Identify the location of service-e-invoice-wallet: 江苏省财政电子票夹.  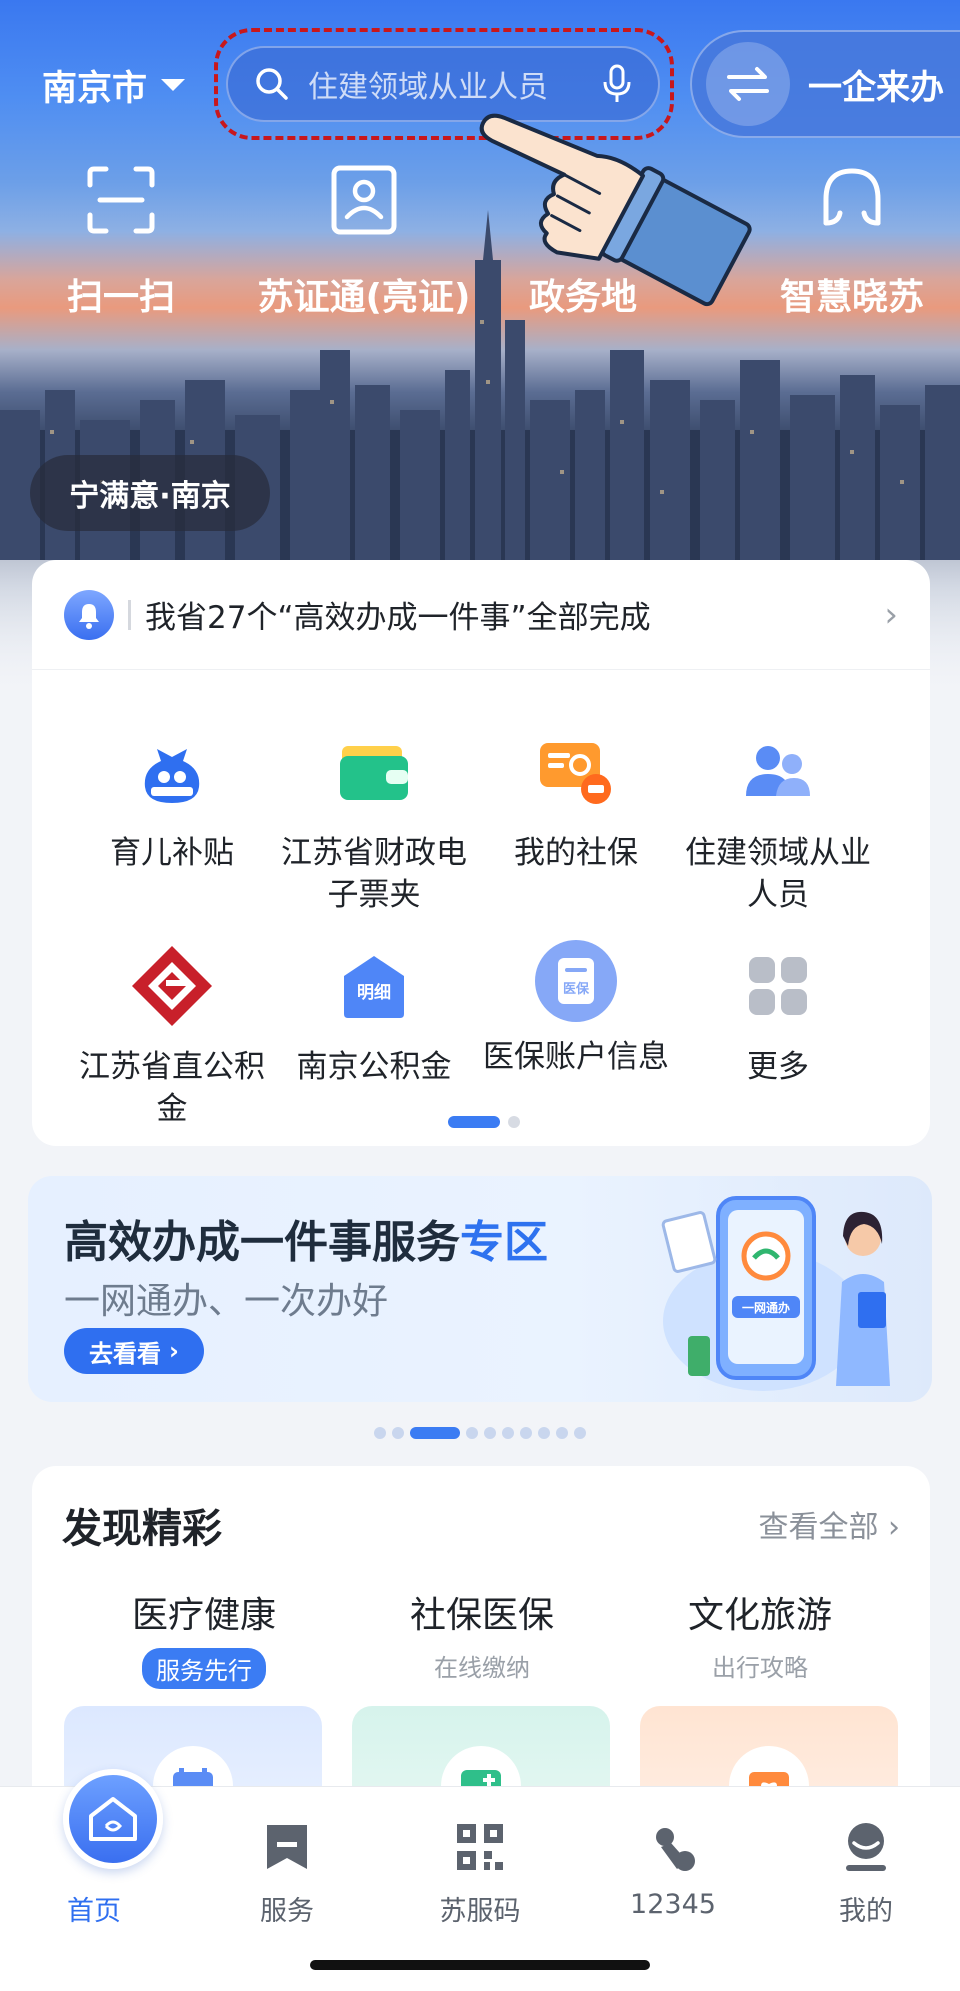
(374, 821).